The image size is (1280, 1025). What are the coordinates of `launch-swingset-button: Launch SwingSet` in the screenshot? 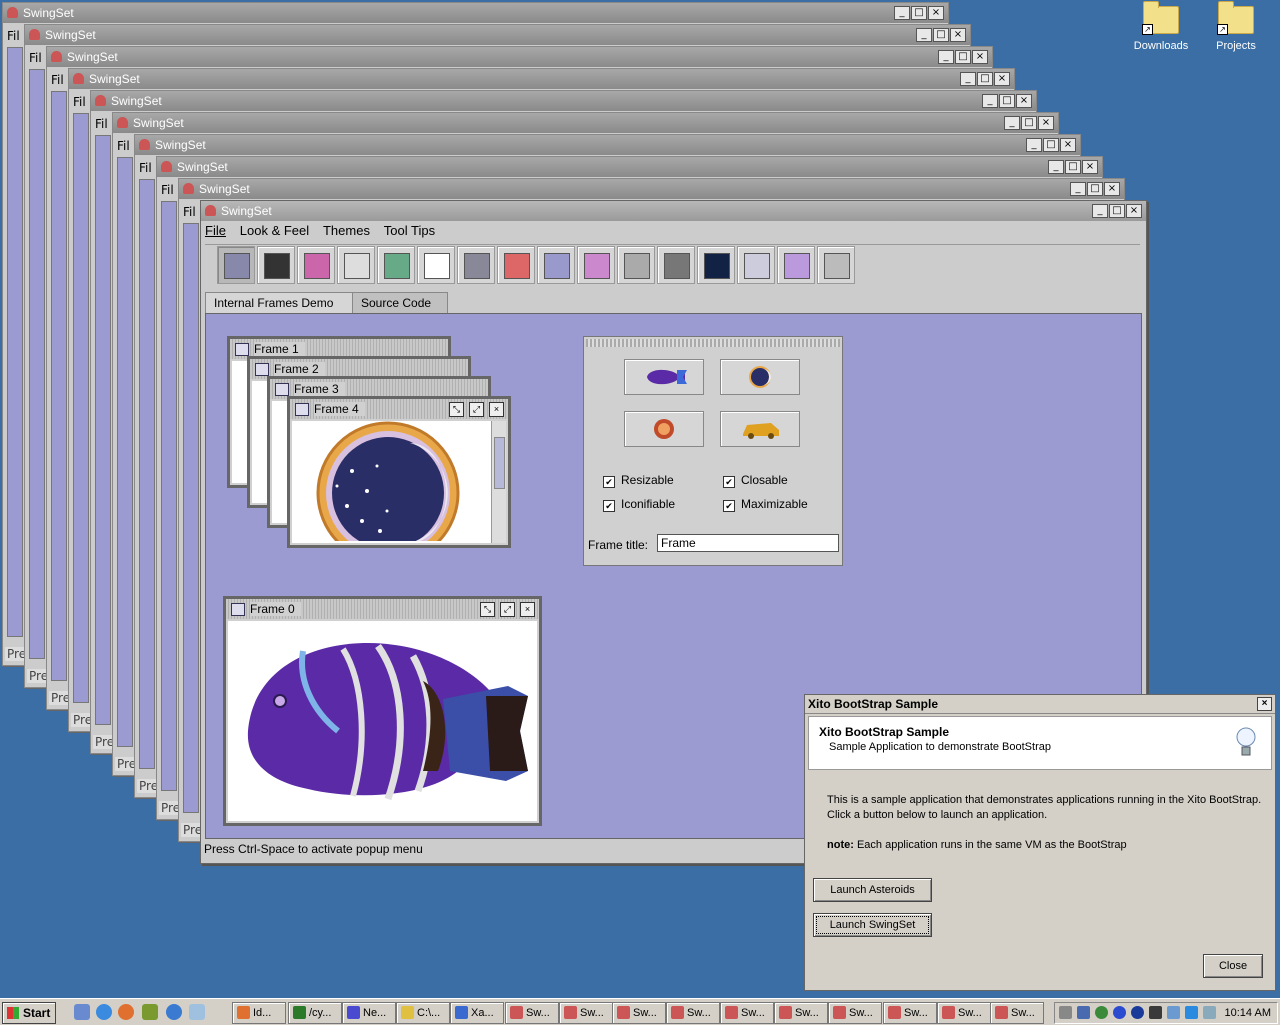 It's located at (872, 925).